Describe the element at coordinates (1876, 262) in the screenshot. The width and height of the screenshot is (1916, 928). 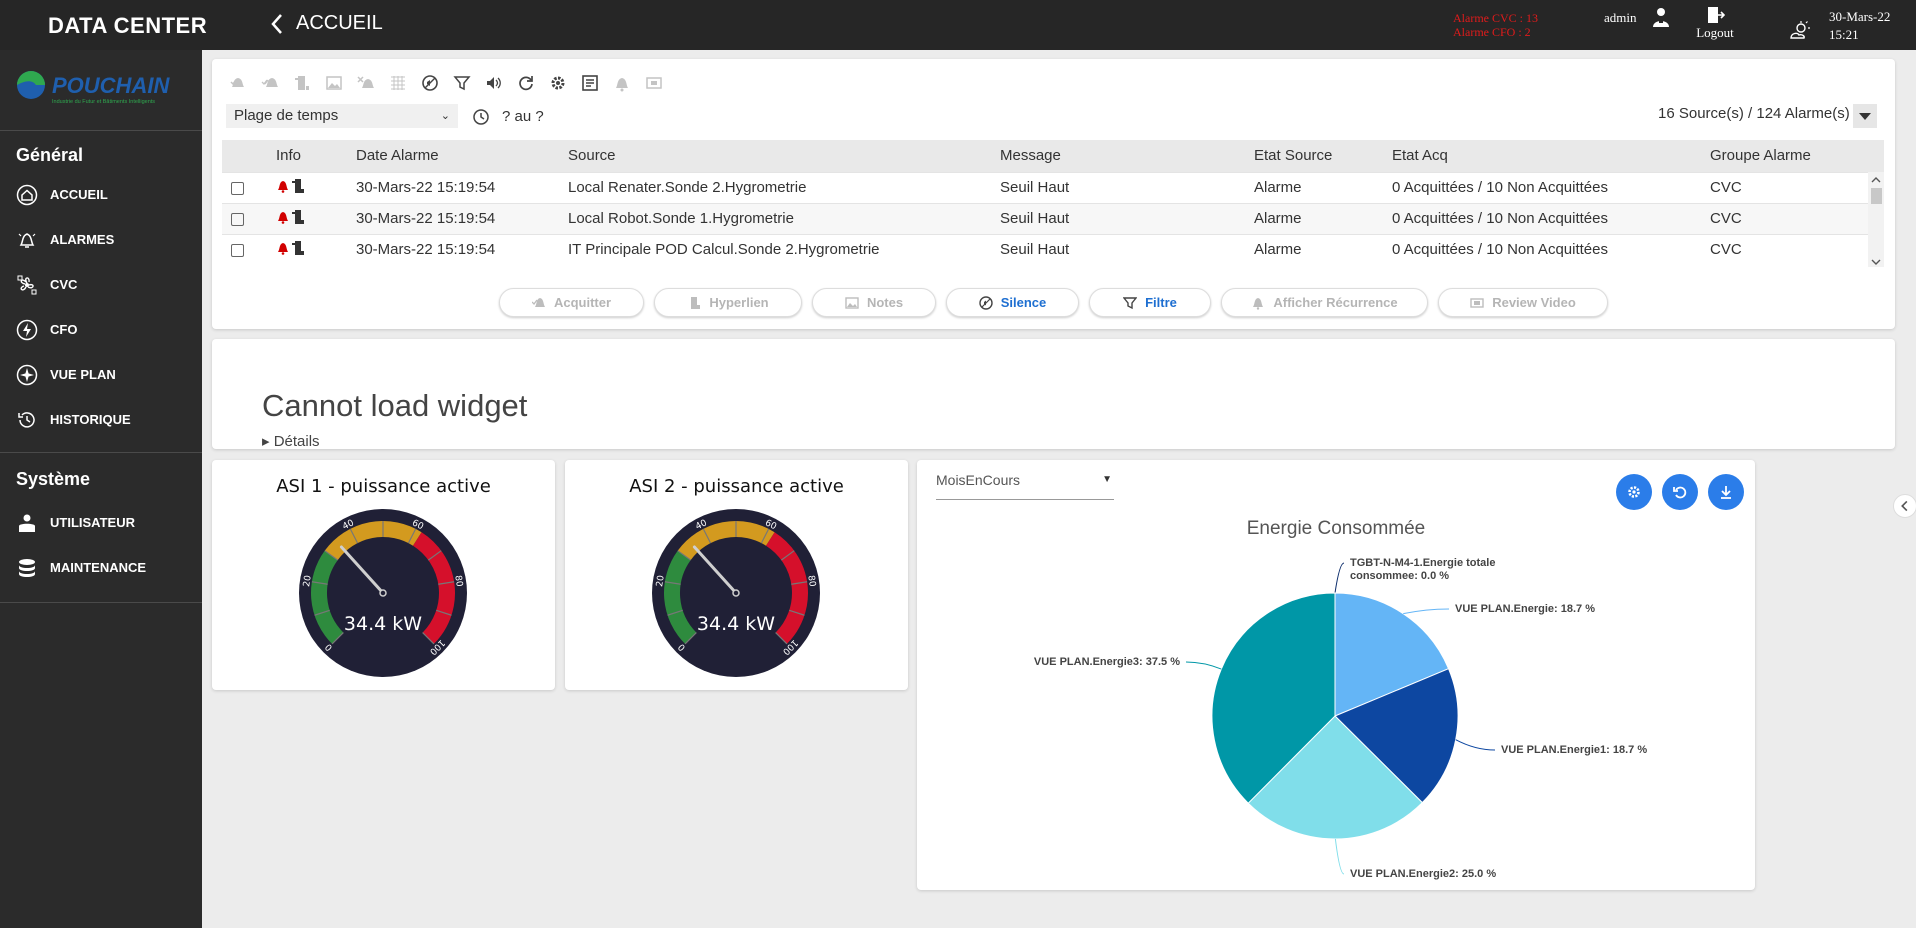
I see `scroll-down-icon` at that location.